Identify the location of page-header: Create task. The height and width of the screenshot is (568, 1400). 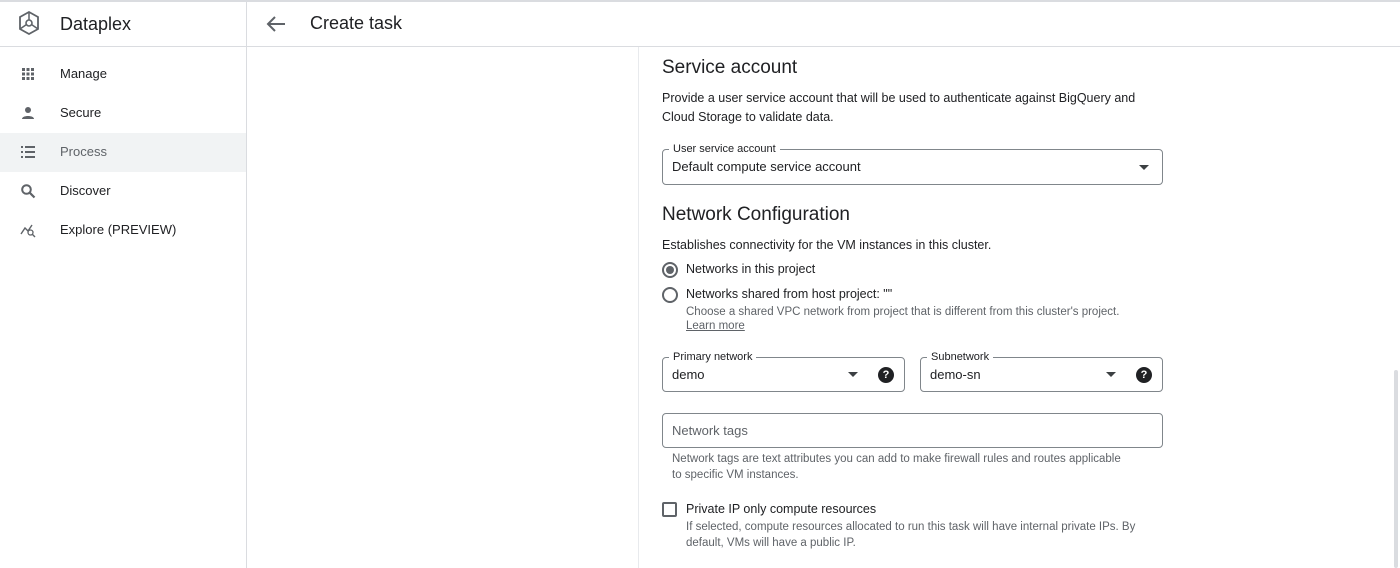
(823, 24).